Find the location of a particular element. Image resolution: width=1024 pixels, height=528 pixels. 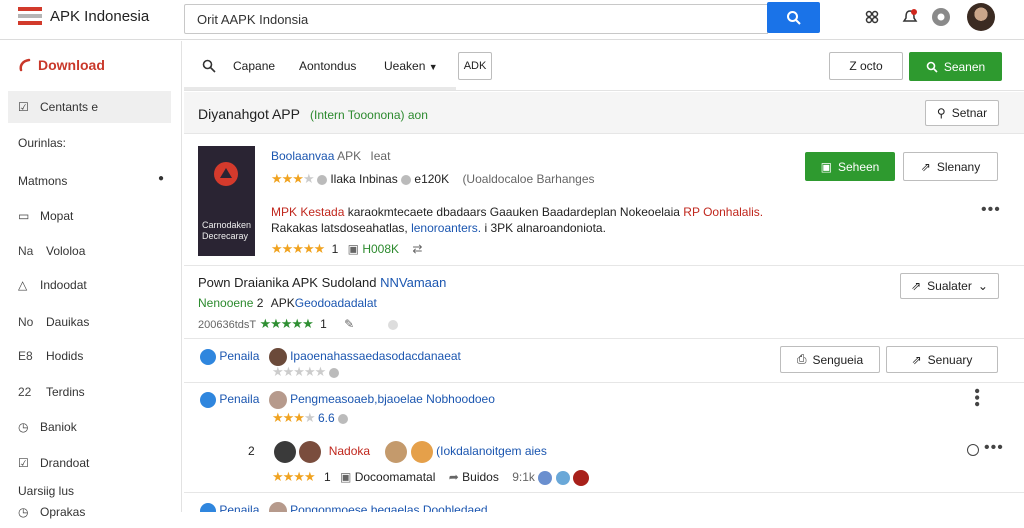

tab-aontondus: Aontondus is located at coordinates (327, 66).